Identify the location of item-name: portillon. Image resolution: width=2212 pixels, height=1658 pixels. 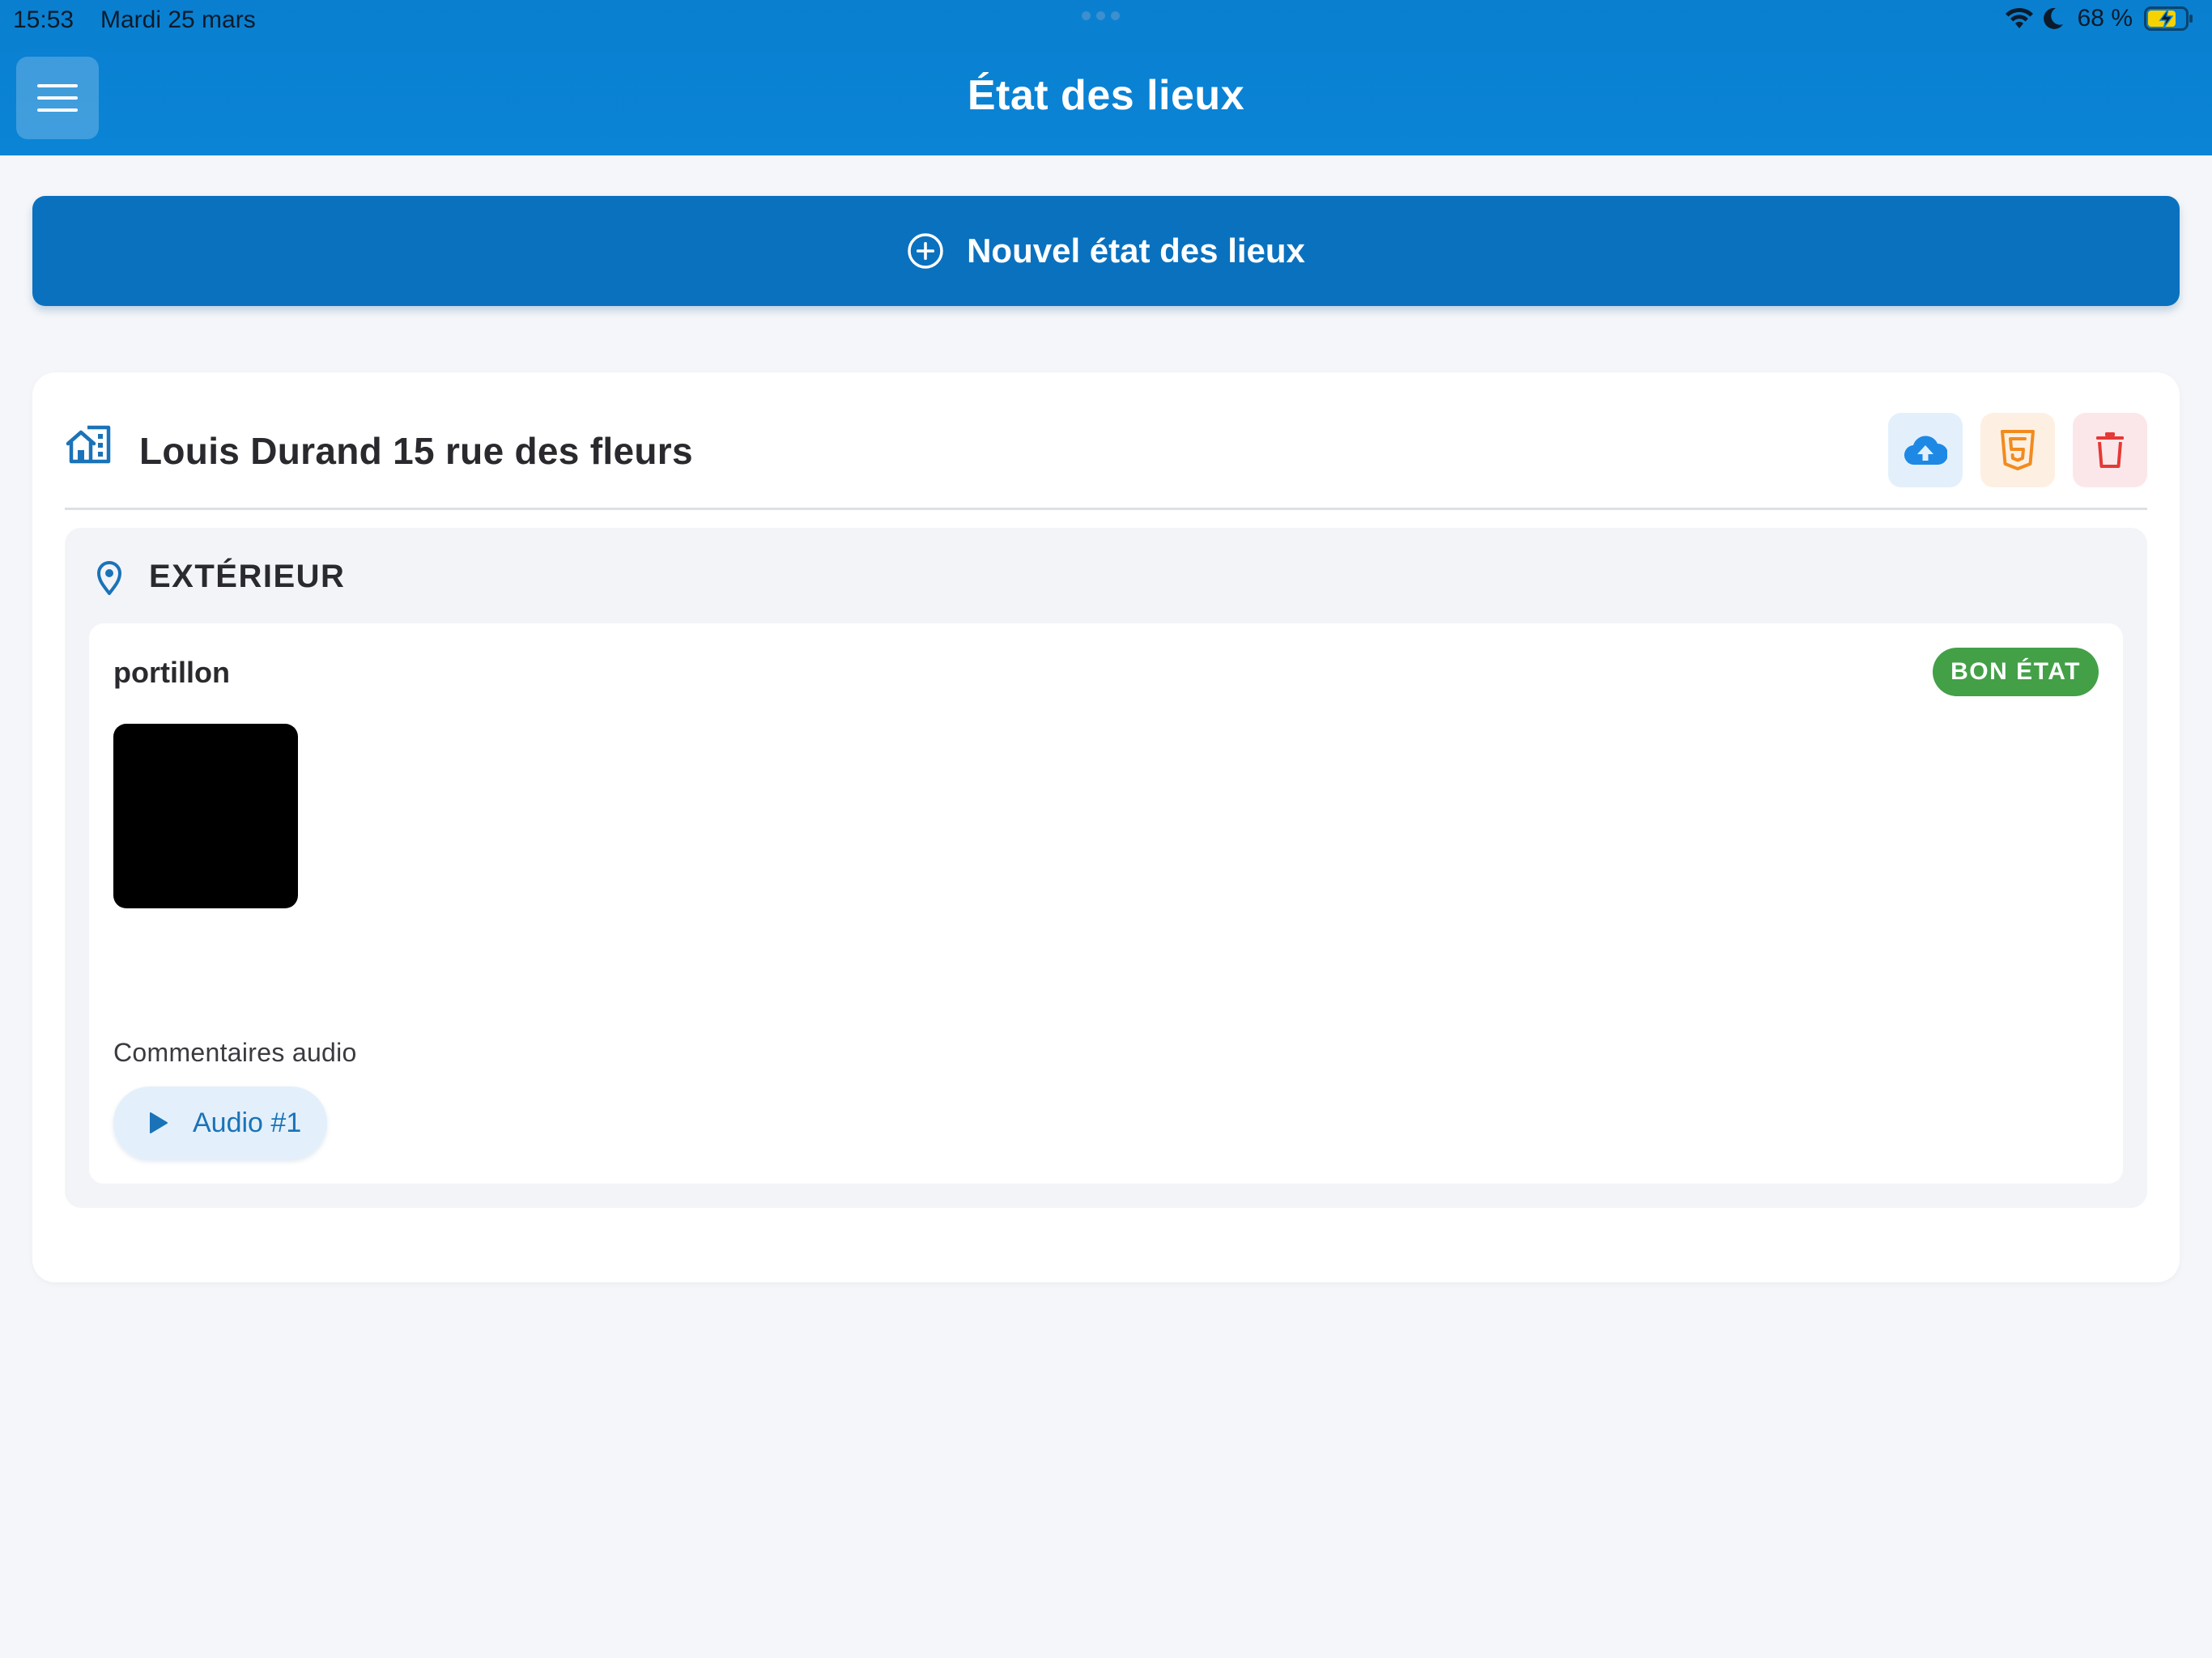
(172, 672).